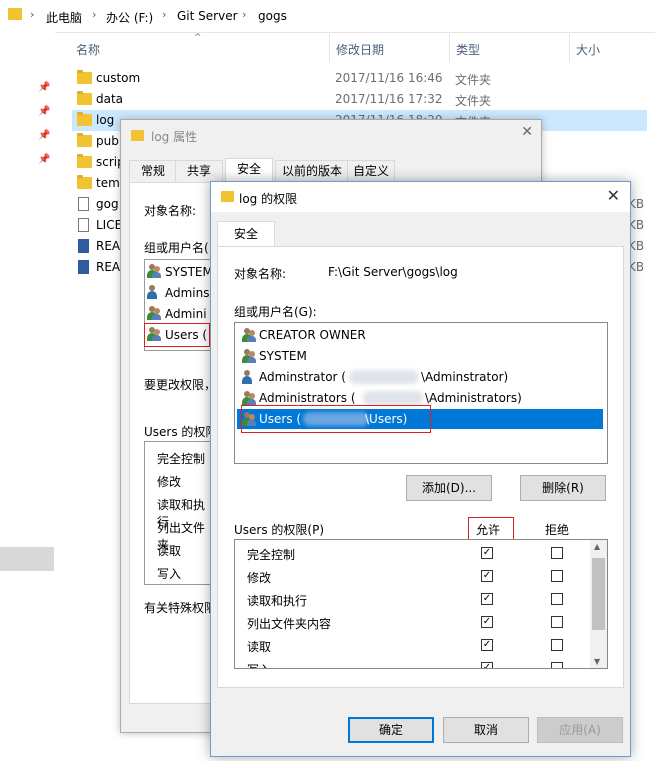  What do you see at coordinates (598, 594) in the screenshot?
I see `scrollbar-thumb` at bounding box center [598, 594].